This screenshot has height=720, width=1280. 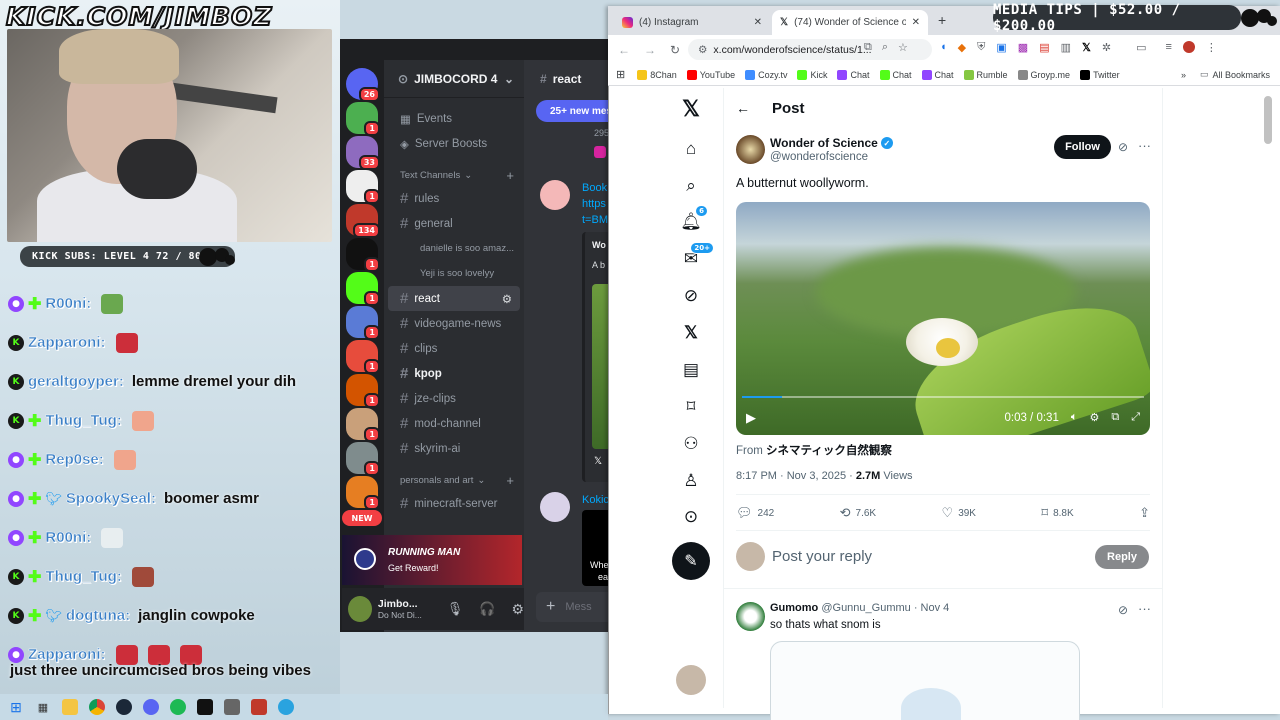 I want to click on bookmark-action: ⌑ 8.8K, so click(x=1057, y=513).